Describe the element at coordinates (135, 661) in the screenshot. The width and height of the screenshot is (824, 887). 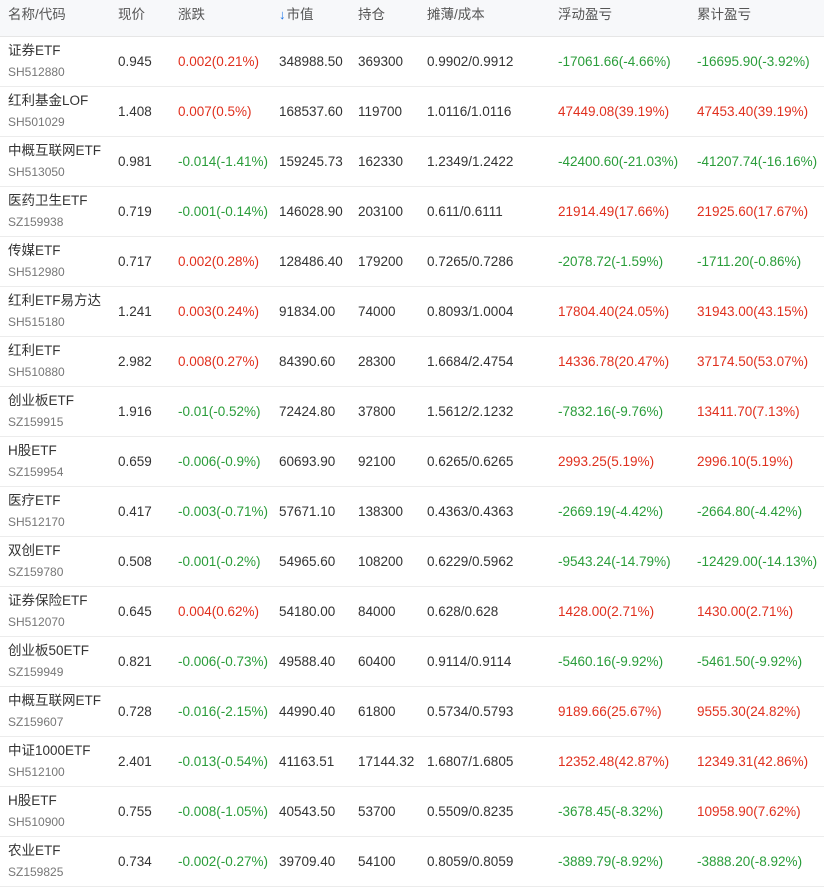
I see `price-cell: 0.821` at that location.